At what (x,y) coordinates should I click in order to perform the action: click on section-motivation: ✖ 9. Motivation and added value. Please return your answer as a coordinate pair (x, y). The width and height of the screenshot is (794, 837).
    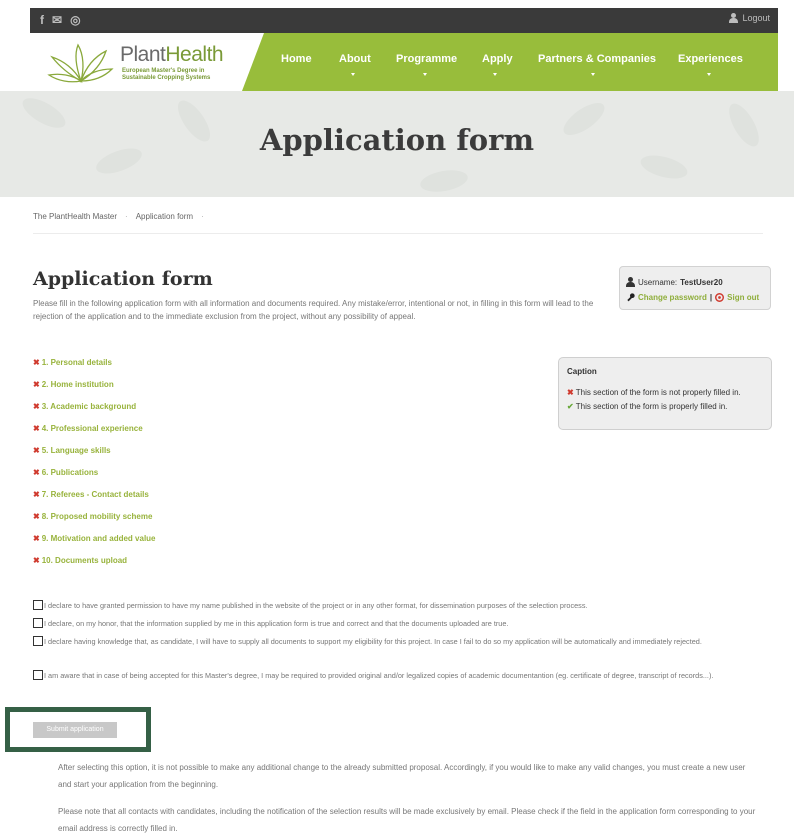
    Looking at the image, I should click on (94, 538).